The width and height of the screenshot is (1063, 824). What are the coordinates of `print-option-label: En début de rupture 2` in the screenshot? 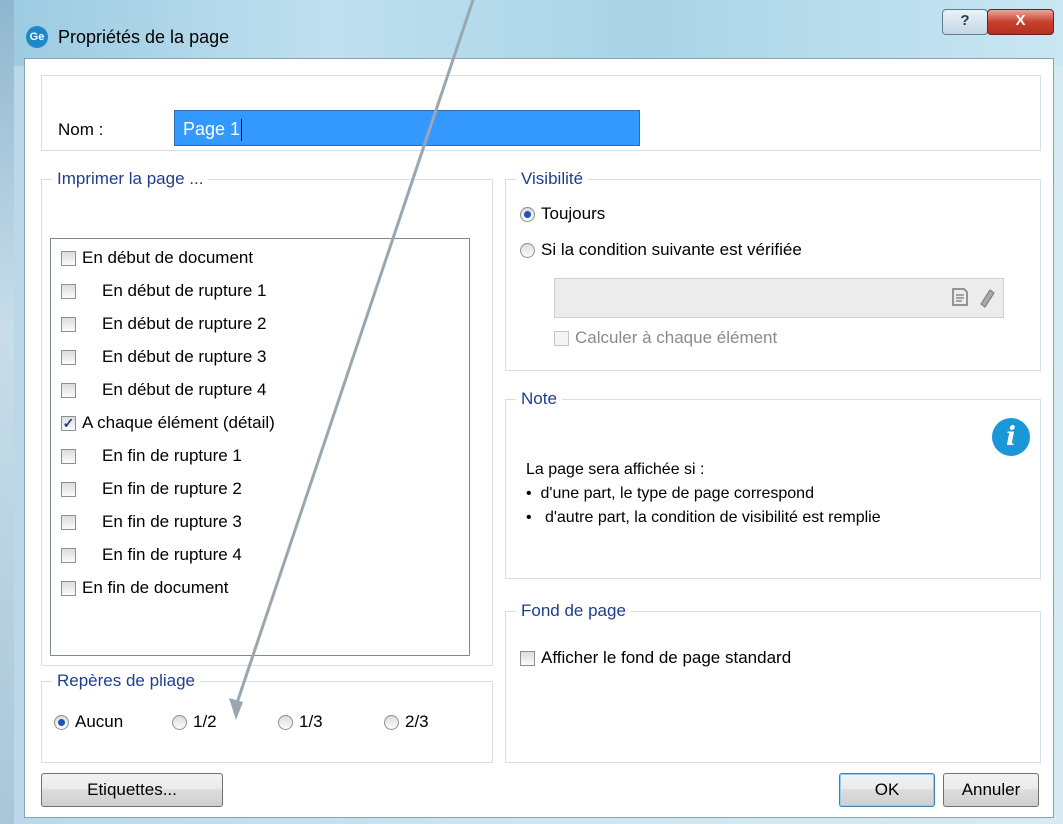 It's located at (184, 323).